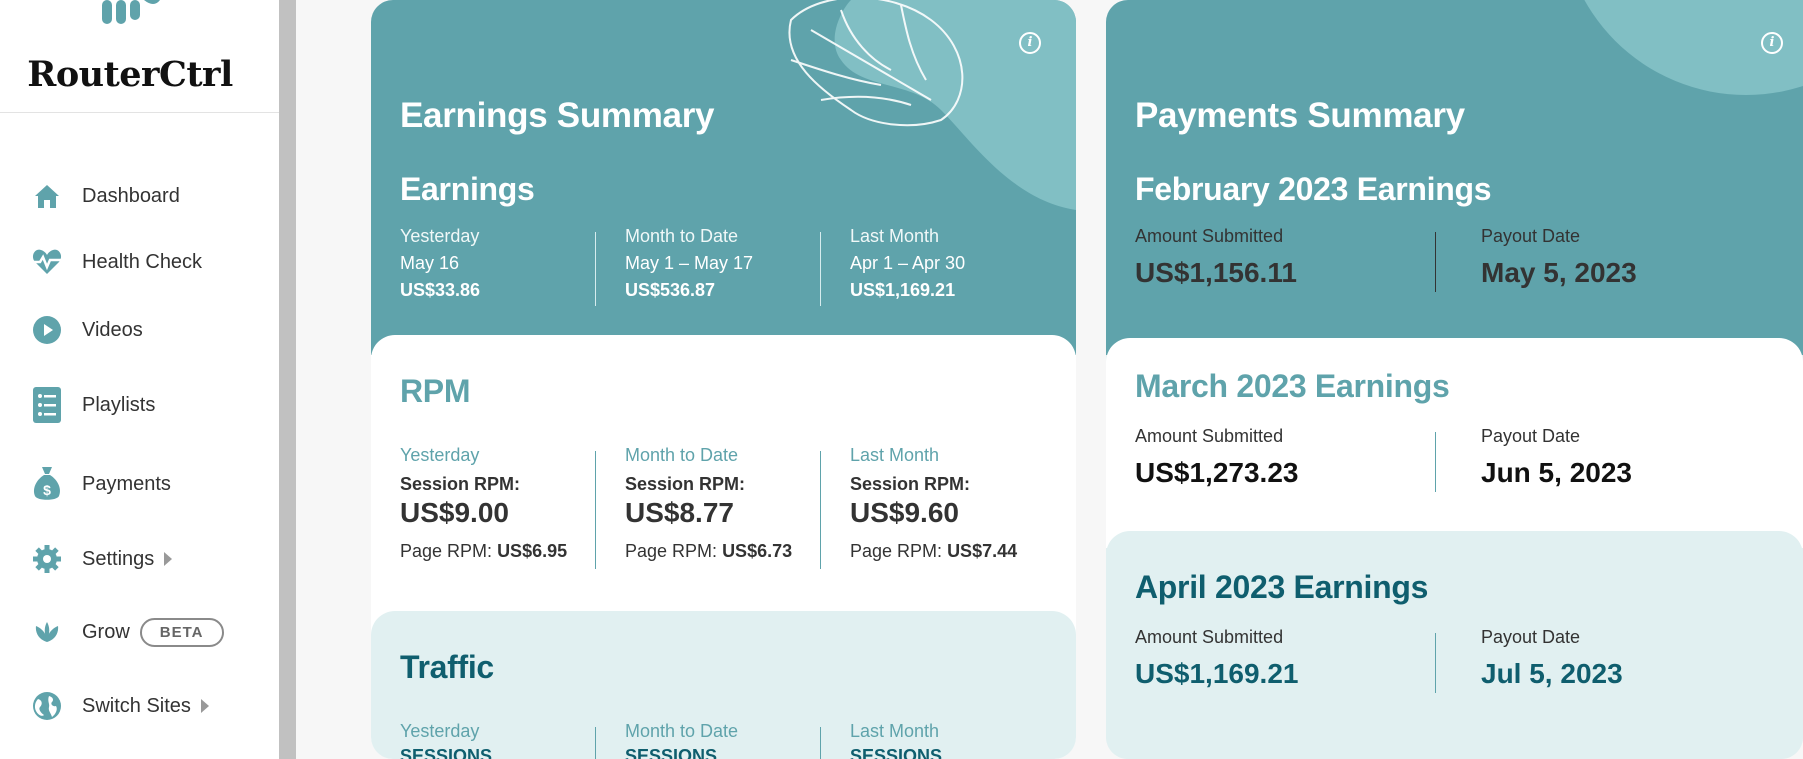 The width and height of the screenshot is (1803, 759). Describe the element at coordinates (112, 329) in the screenshot. I see `sidebar-item-label: Videos` at that location.